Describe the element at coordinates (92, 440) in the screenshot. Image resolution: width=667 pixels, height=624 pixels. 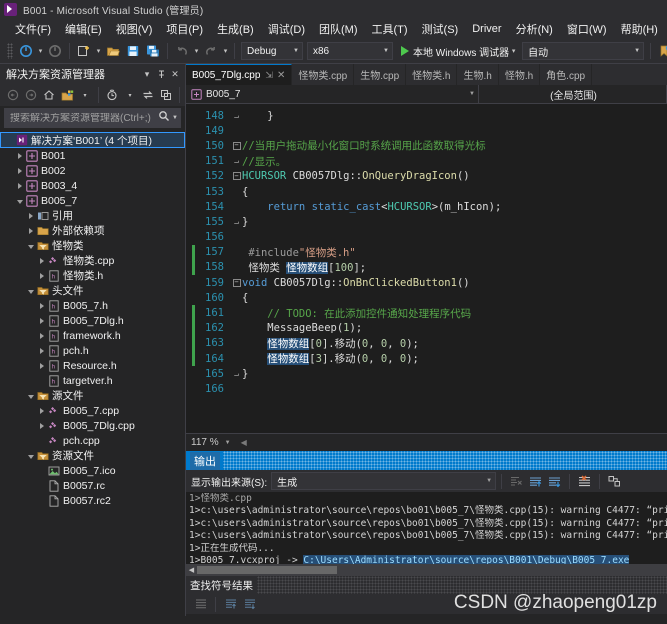
I see `tree-item: pch.cpp` at that location.